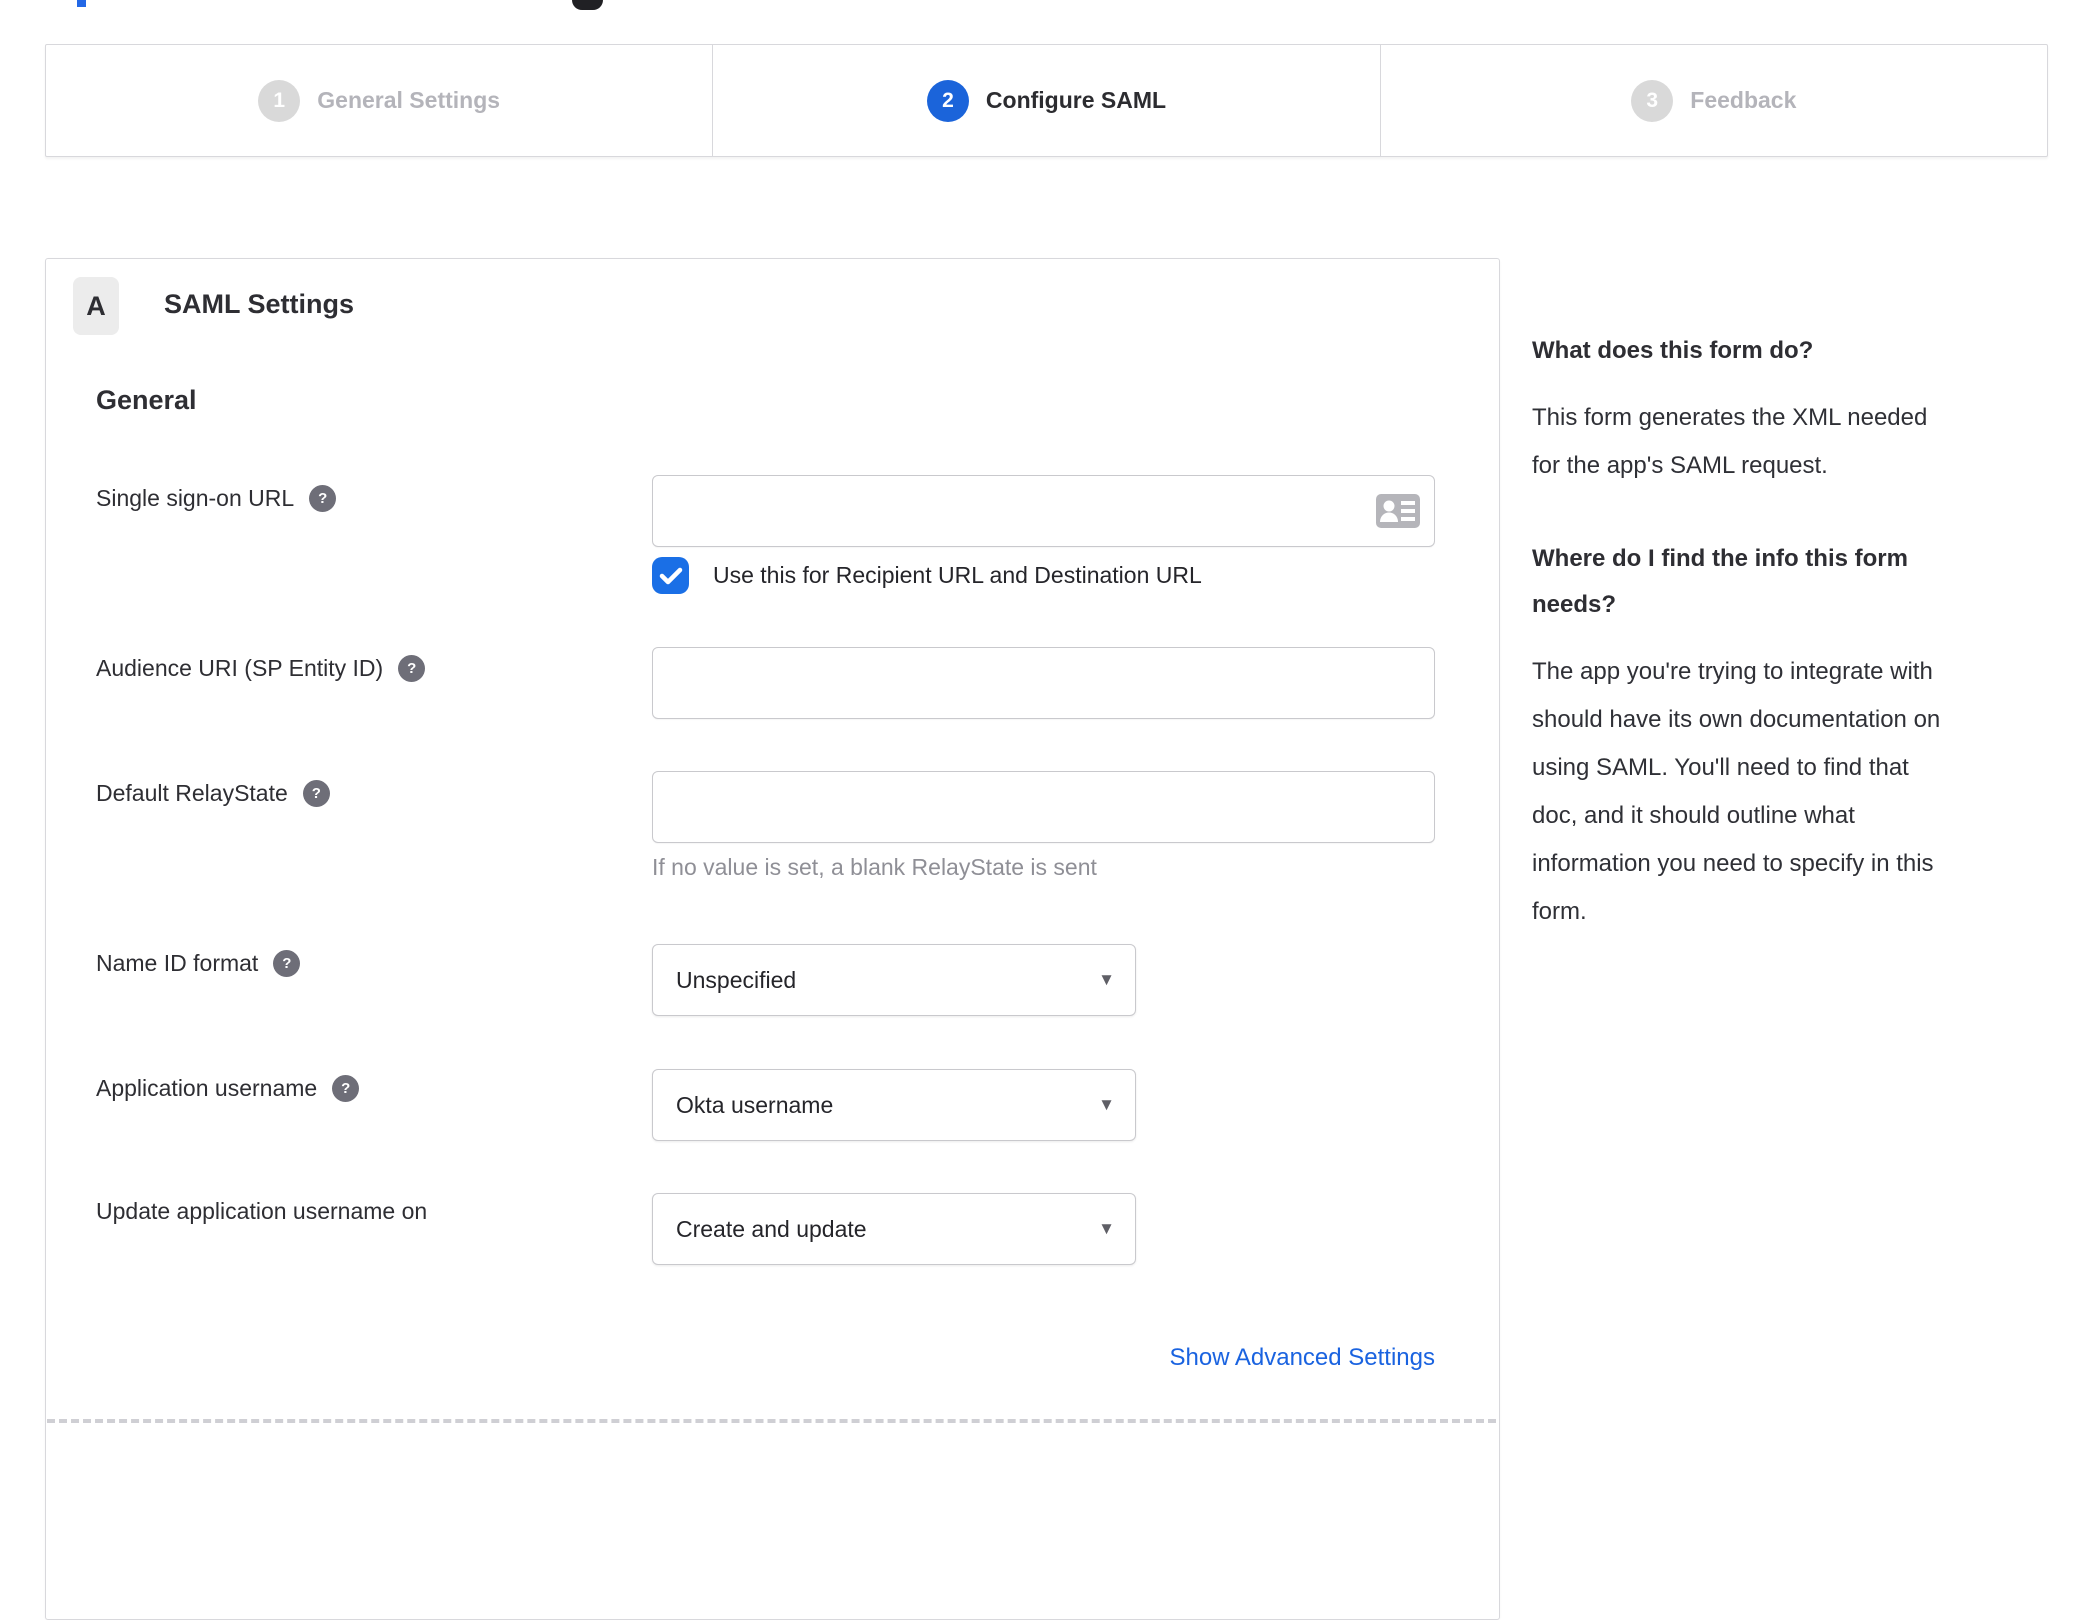  Describe the element at coordinates (96, 306) in the screenshot. I see `section-a-badge: A` at that location.